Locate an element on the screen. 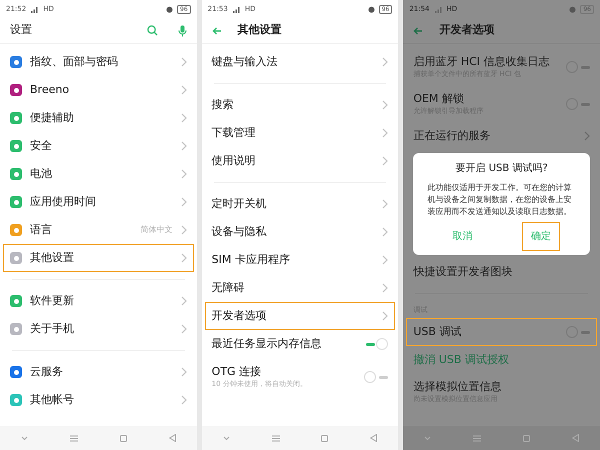 This screenshot has width=600, height=450. row-label: 指纹、面部与密码 is located at coordinates (74, 62).